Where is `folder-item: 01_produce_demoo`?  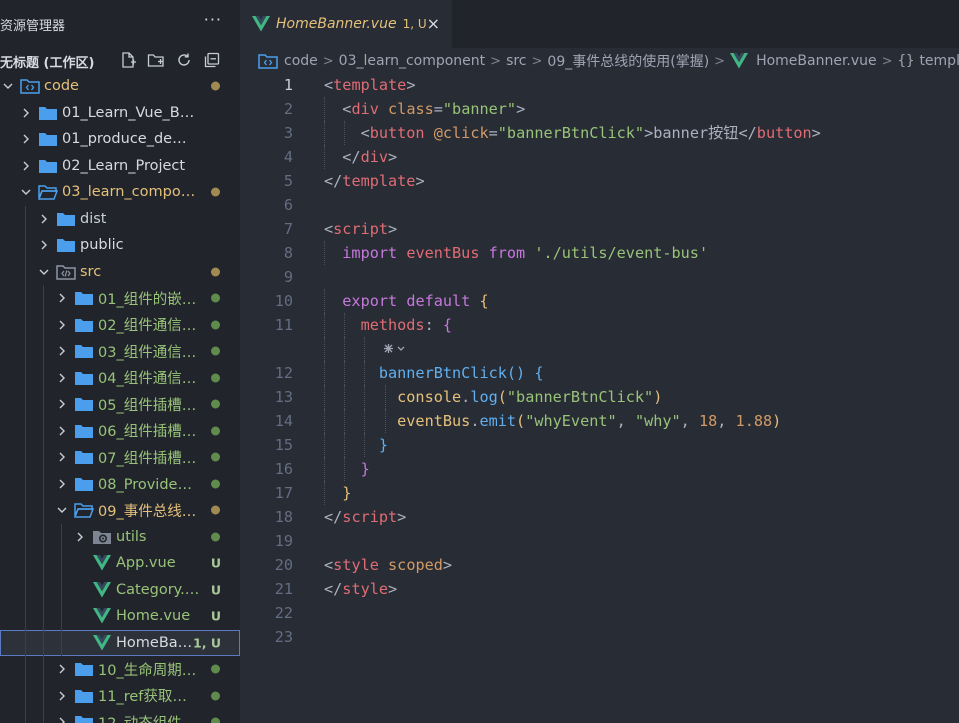
folder-item: 01_produce_demoo is located at coordinates (120, 139).